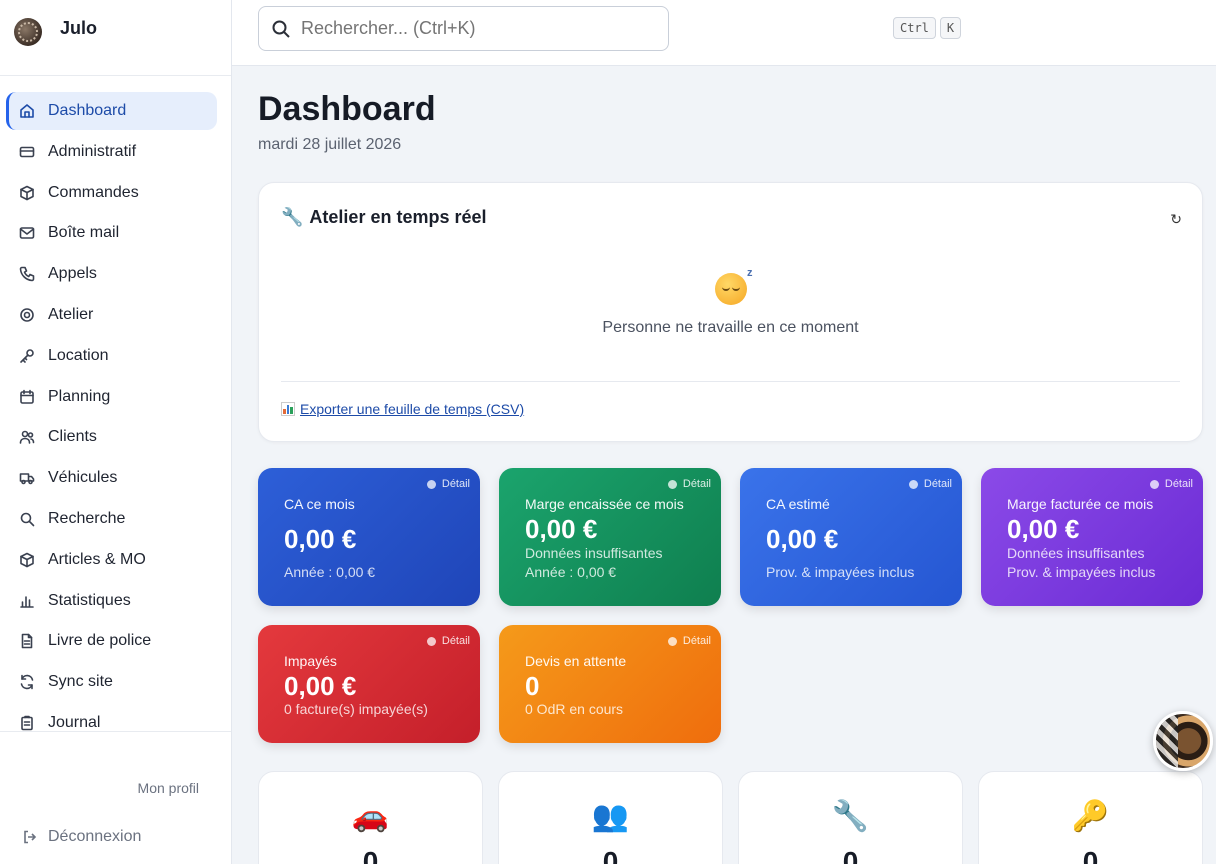 Image resolution: width=1216 pixels, height=864 pixels. What do you see at coordinates (950, 28) in the screenshot?
I see `kbd-k: K` at bounding box center [950, 28].